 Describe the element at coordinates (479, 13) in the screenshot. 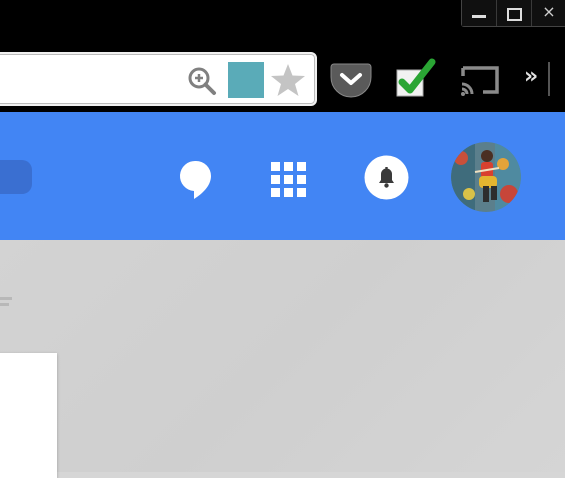

I see `minimize-button` at that location.